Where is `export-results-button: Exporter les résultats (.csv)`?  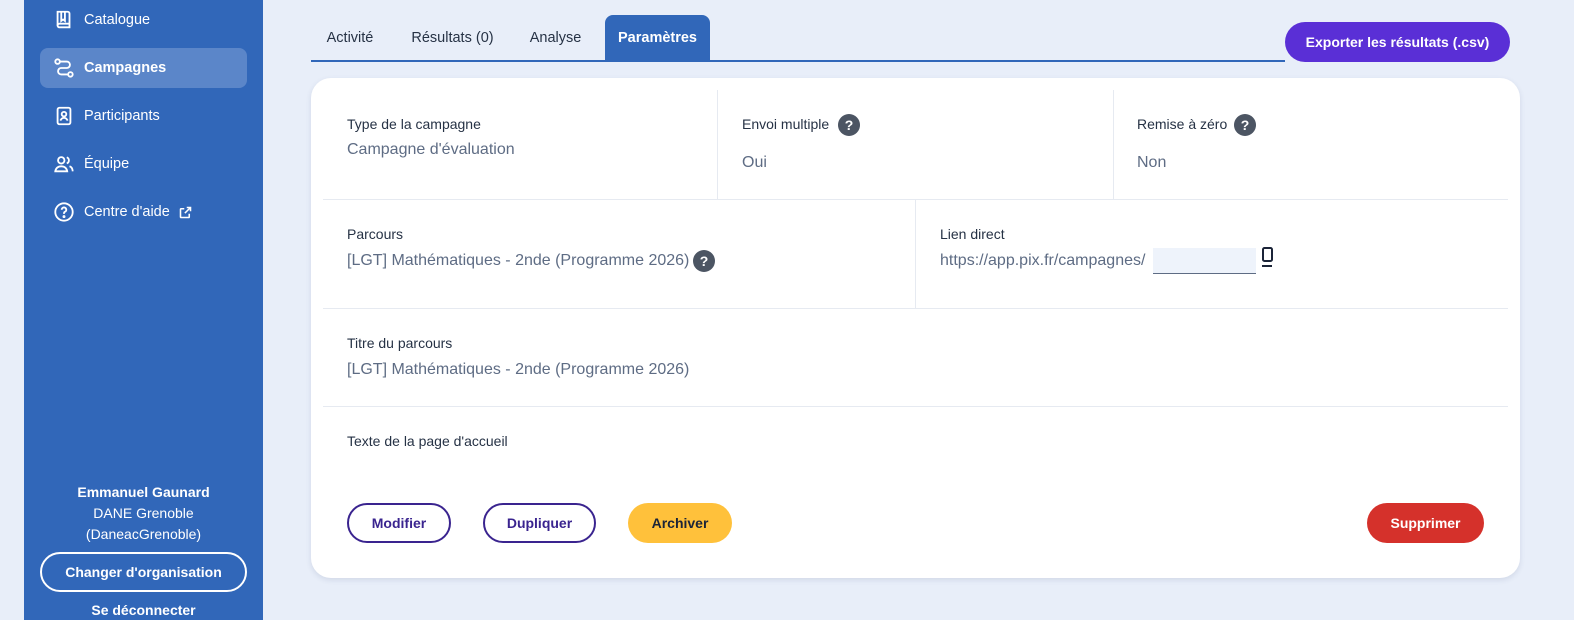 export-results-button: Exporter les résultats (.csv) is located at coordinates (1397, 42).